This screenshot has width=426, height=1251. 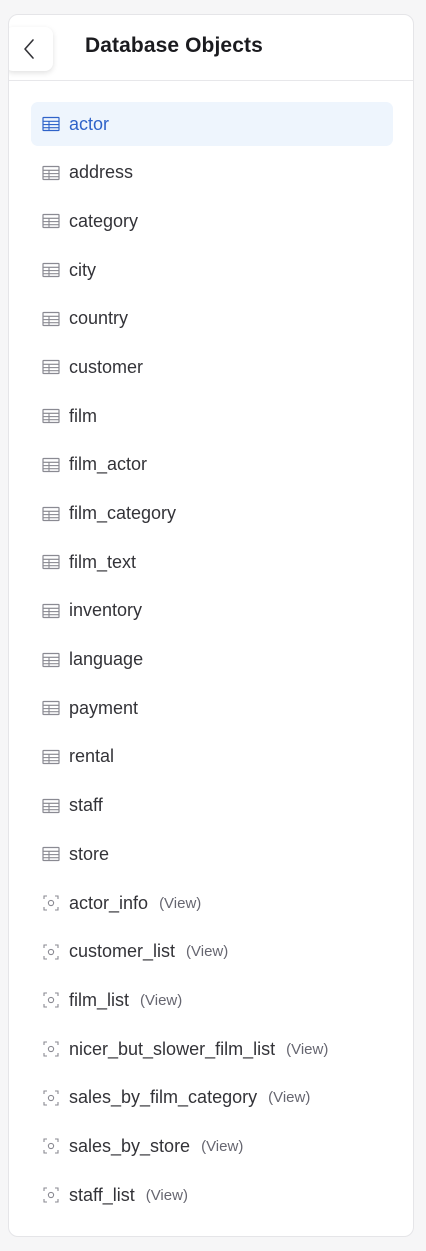 I want to click on object-name: nicer_but_slower_film_list, so click(x=172, y=1048).